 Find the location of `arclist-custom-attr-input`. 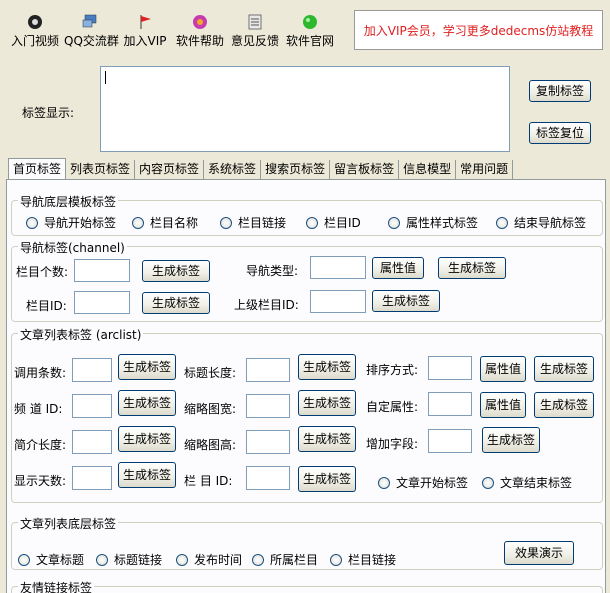

arclist-custom-attr-input is located at coordinates (450, 404).